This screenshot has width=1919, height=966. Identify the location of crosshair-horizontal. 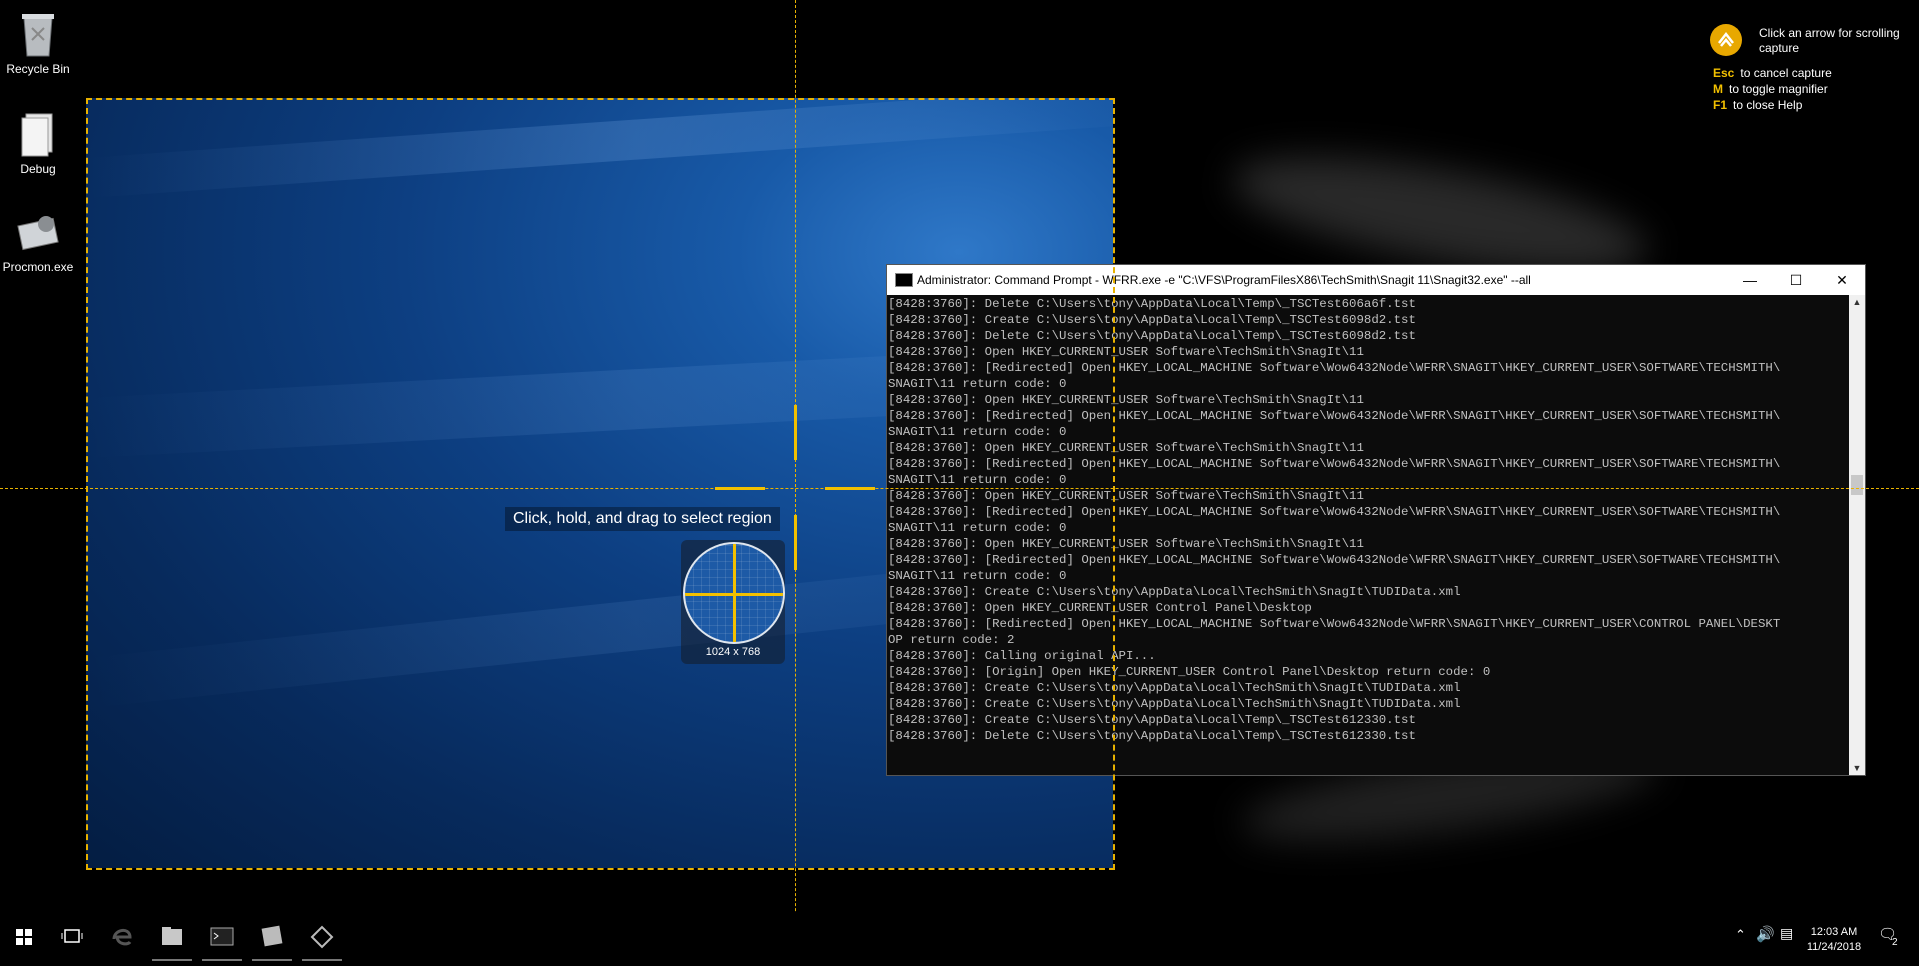
(959, 488).